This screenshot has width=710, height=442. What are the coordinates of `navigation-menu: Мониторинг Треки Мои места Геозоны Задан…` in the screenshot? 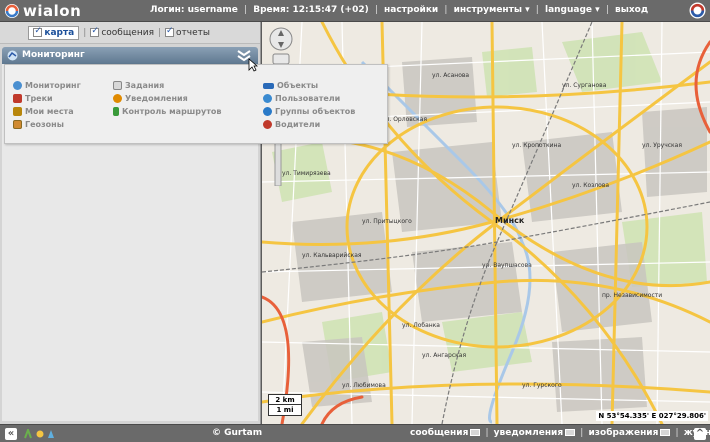 It's located at (196, 104).